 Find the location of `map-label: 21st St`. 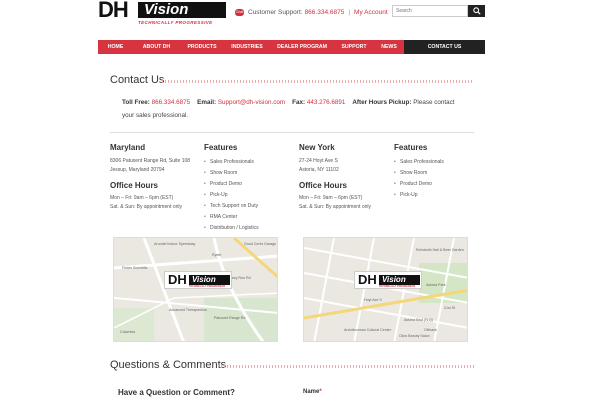

map-label: 21st St is located at coordinates (450, 308).